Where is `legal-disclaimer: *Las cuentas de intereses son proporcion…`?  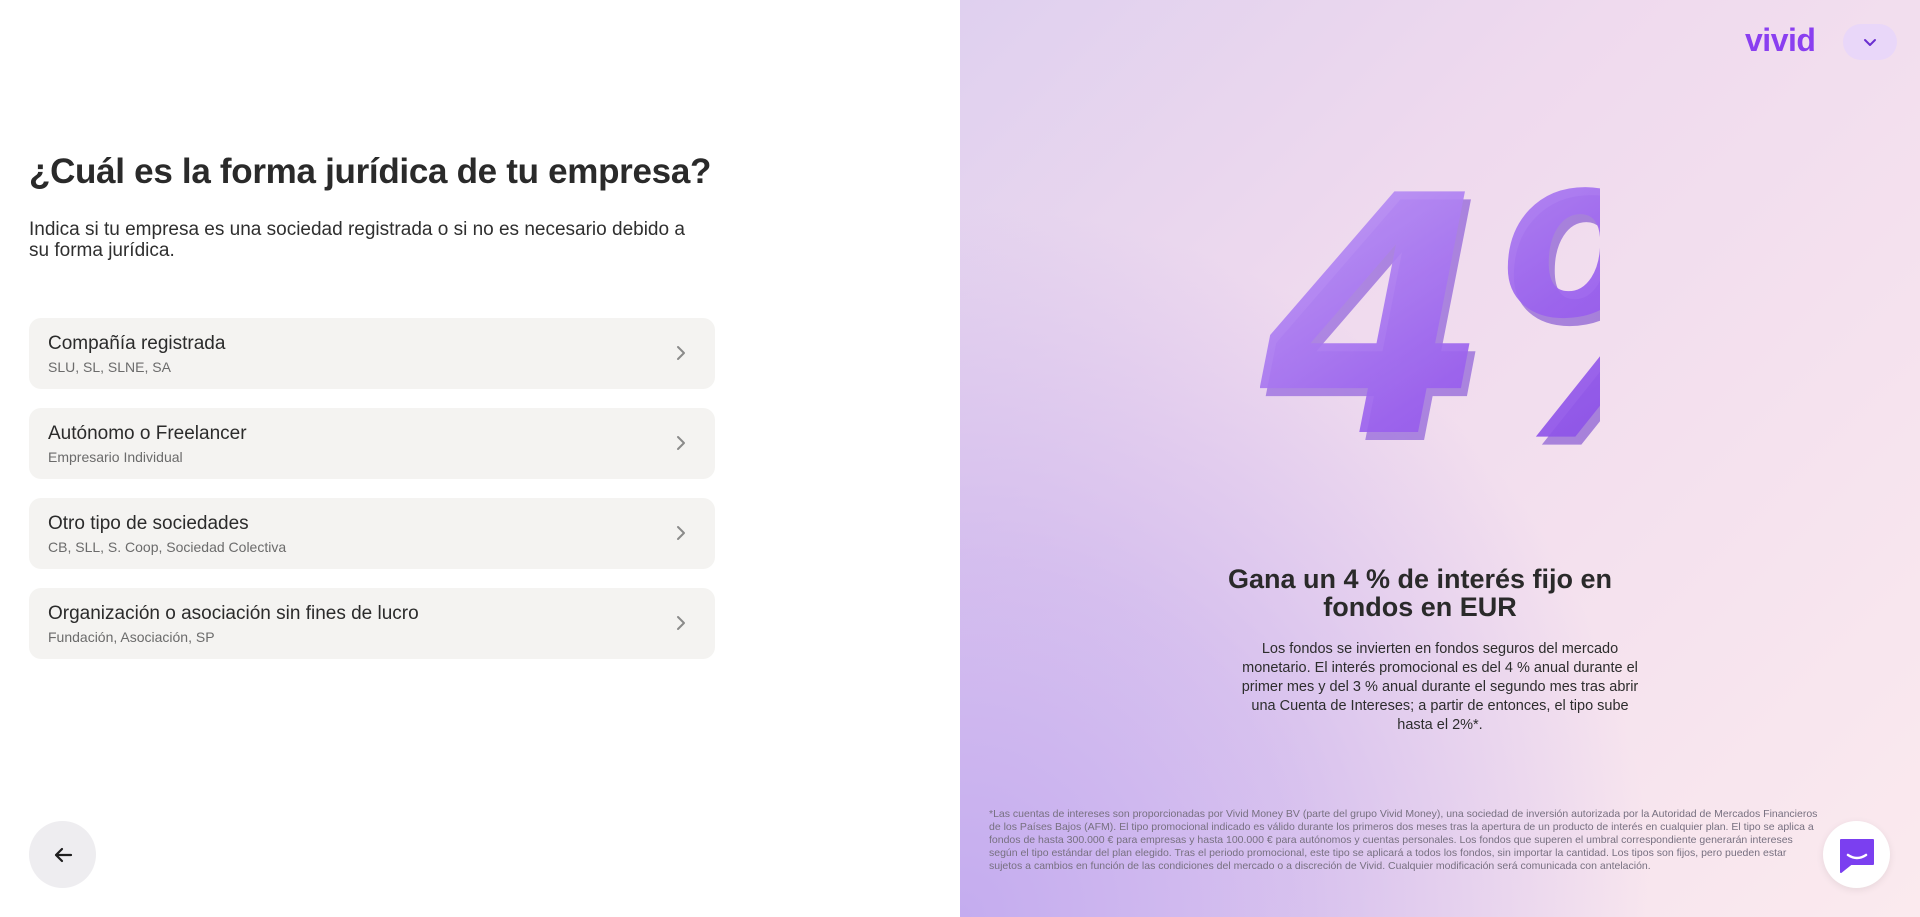 legal-disclaimer: *Las cuentas de intereses son proporcion… is located at coordinates (1403, 840).